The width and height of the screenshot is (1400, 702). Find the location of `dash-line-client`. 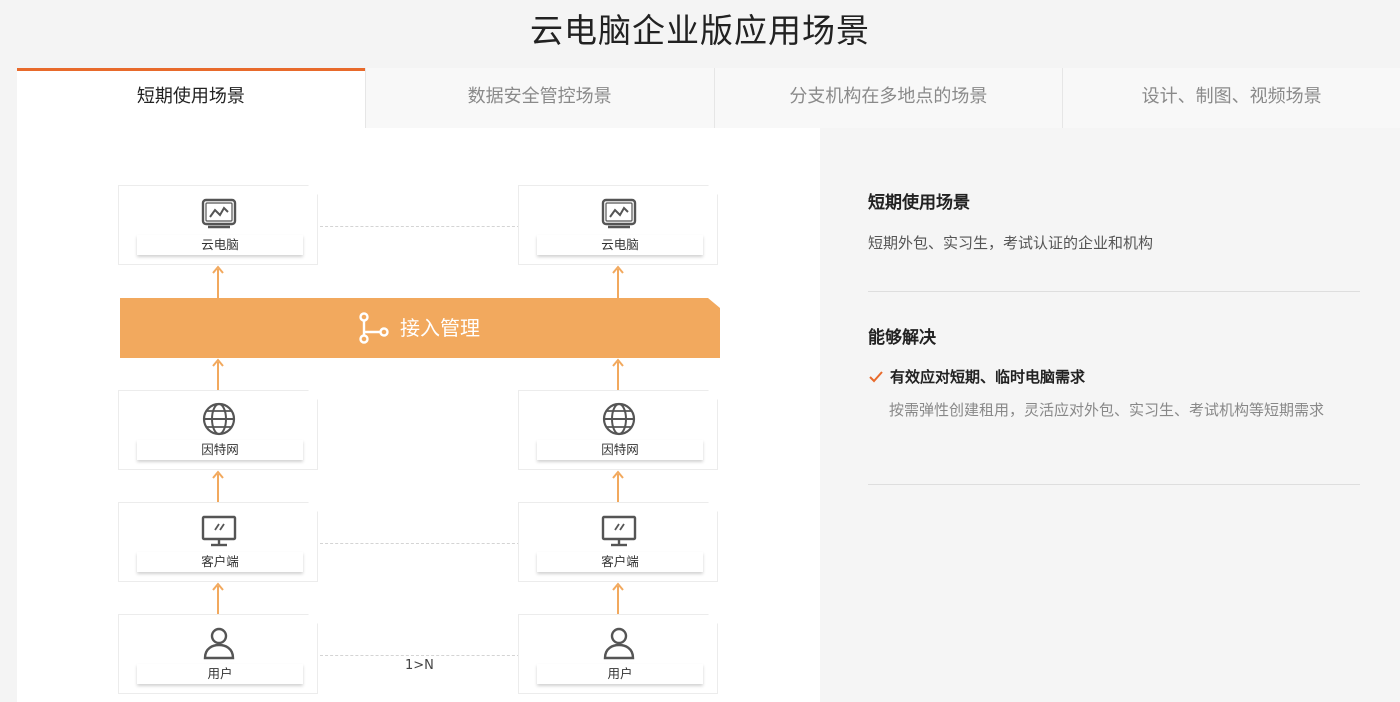

dash-line-client is located at coordinates (420, 543).